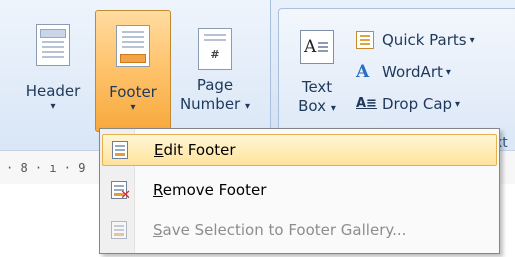 This screenshot has height=257, width=515. Describe the element at coordinates (366, 103) in the screenshot. I see `drop-cap-icon: A≡` at that location.